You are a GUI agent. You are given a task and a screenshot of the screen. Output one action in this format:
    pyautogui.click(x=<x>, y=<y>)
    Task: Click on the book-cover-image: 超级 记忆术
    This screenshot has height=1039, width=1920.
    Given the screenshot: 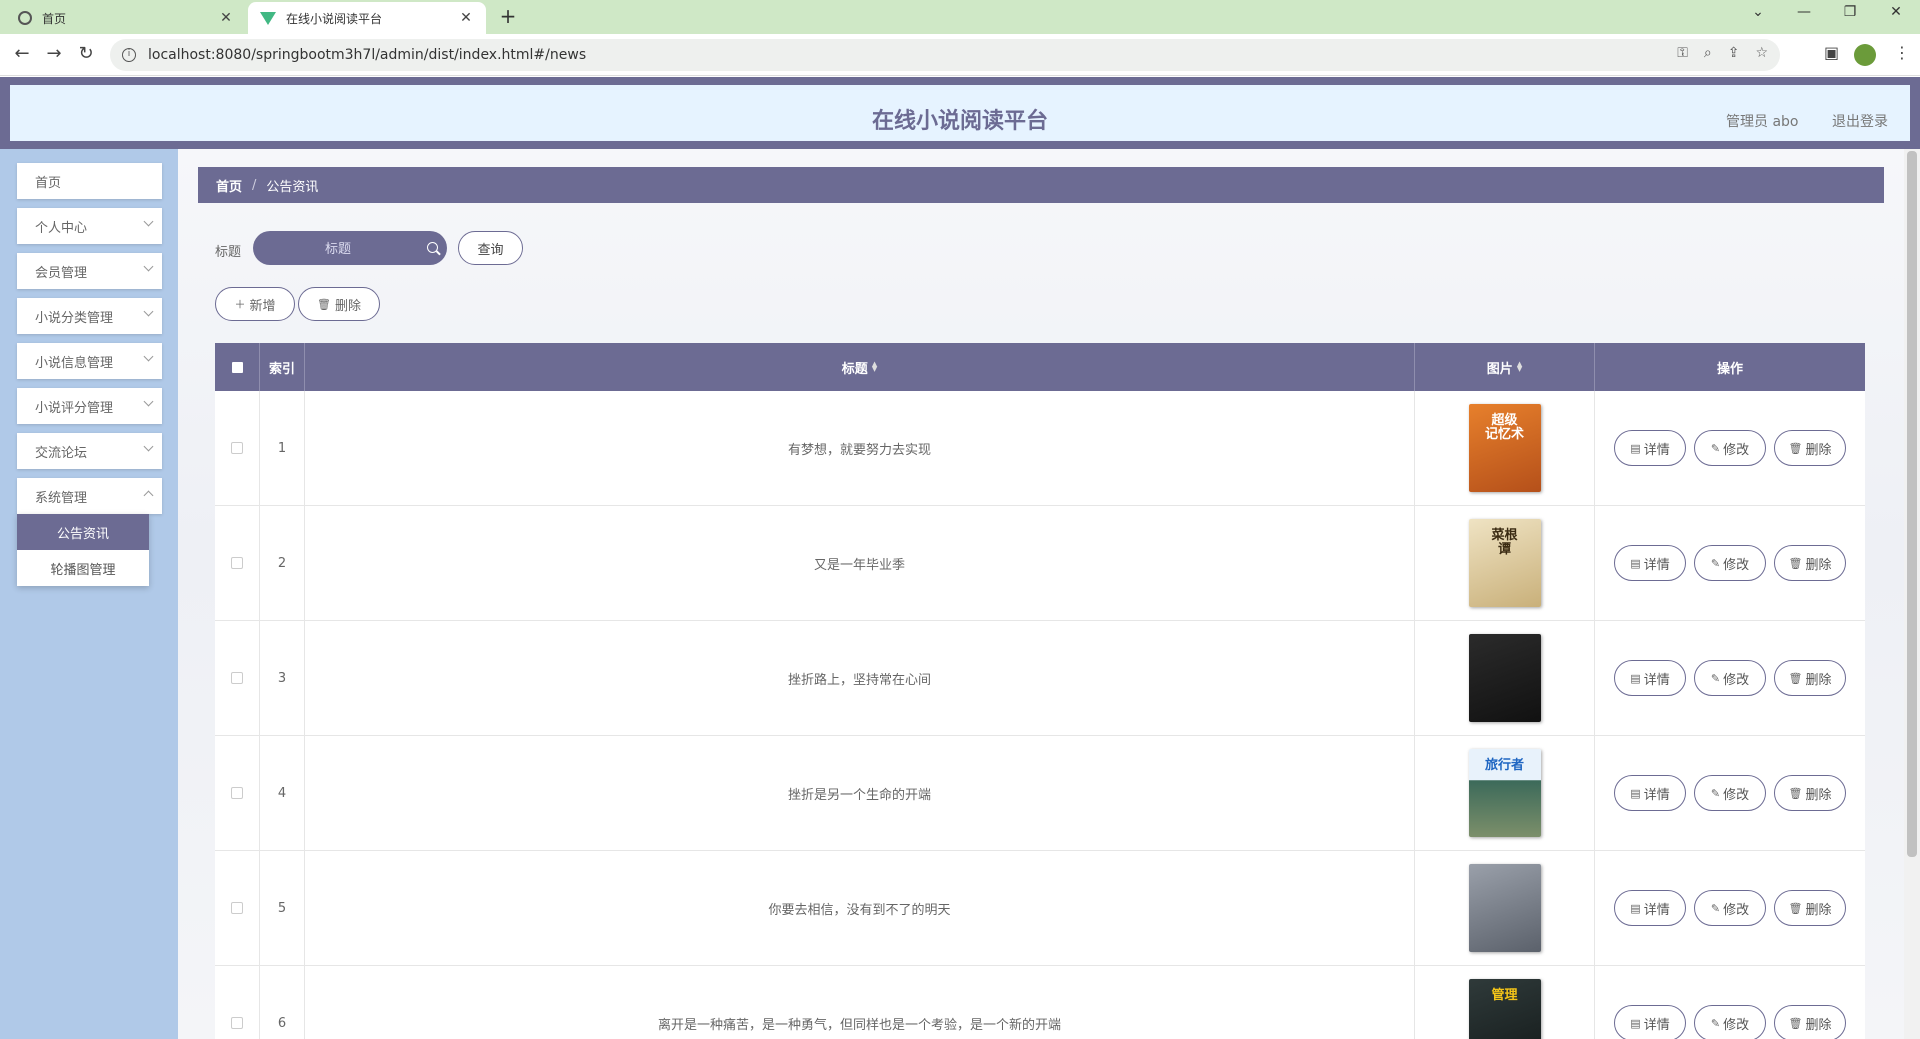 What is the action you would take?
    pyautogui.click(x=1504, y=448)
    